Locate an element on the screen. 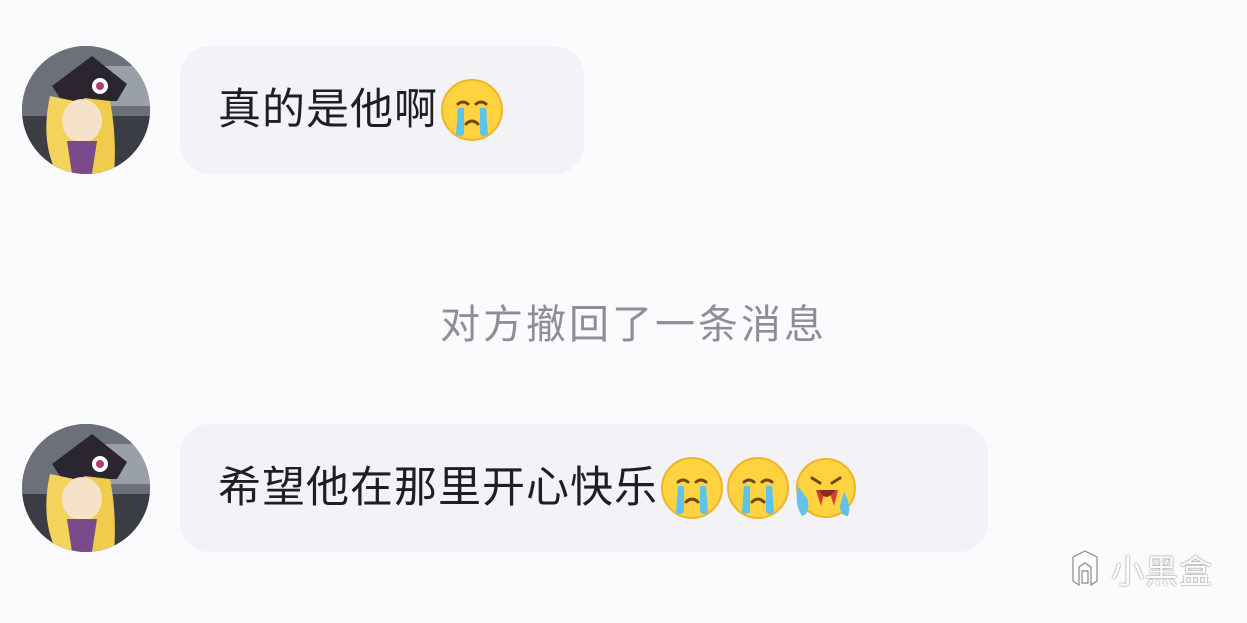 Image resolution: width=1247 pixels, height=623 pixels. message-text: 真的是他啊 is located at coordinates (328, 109).